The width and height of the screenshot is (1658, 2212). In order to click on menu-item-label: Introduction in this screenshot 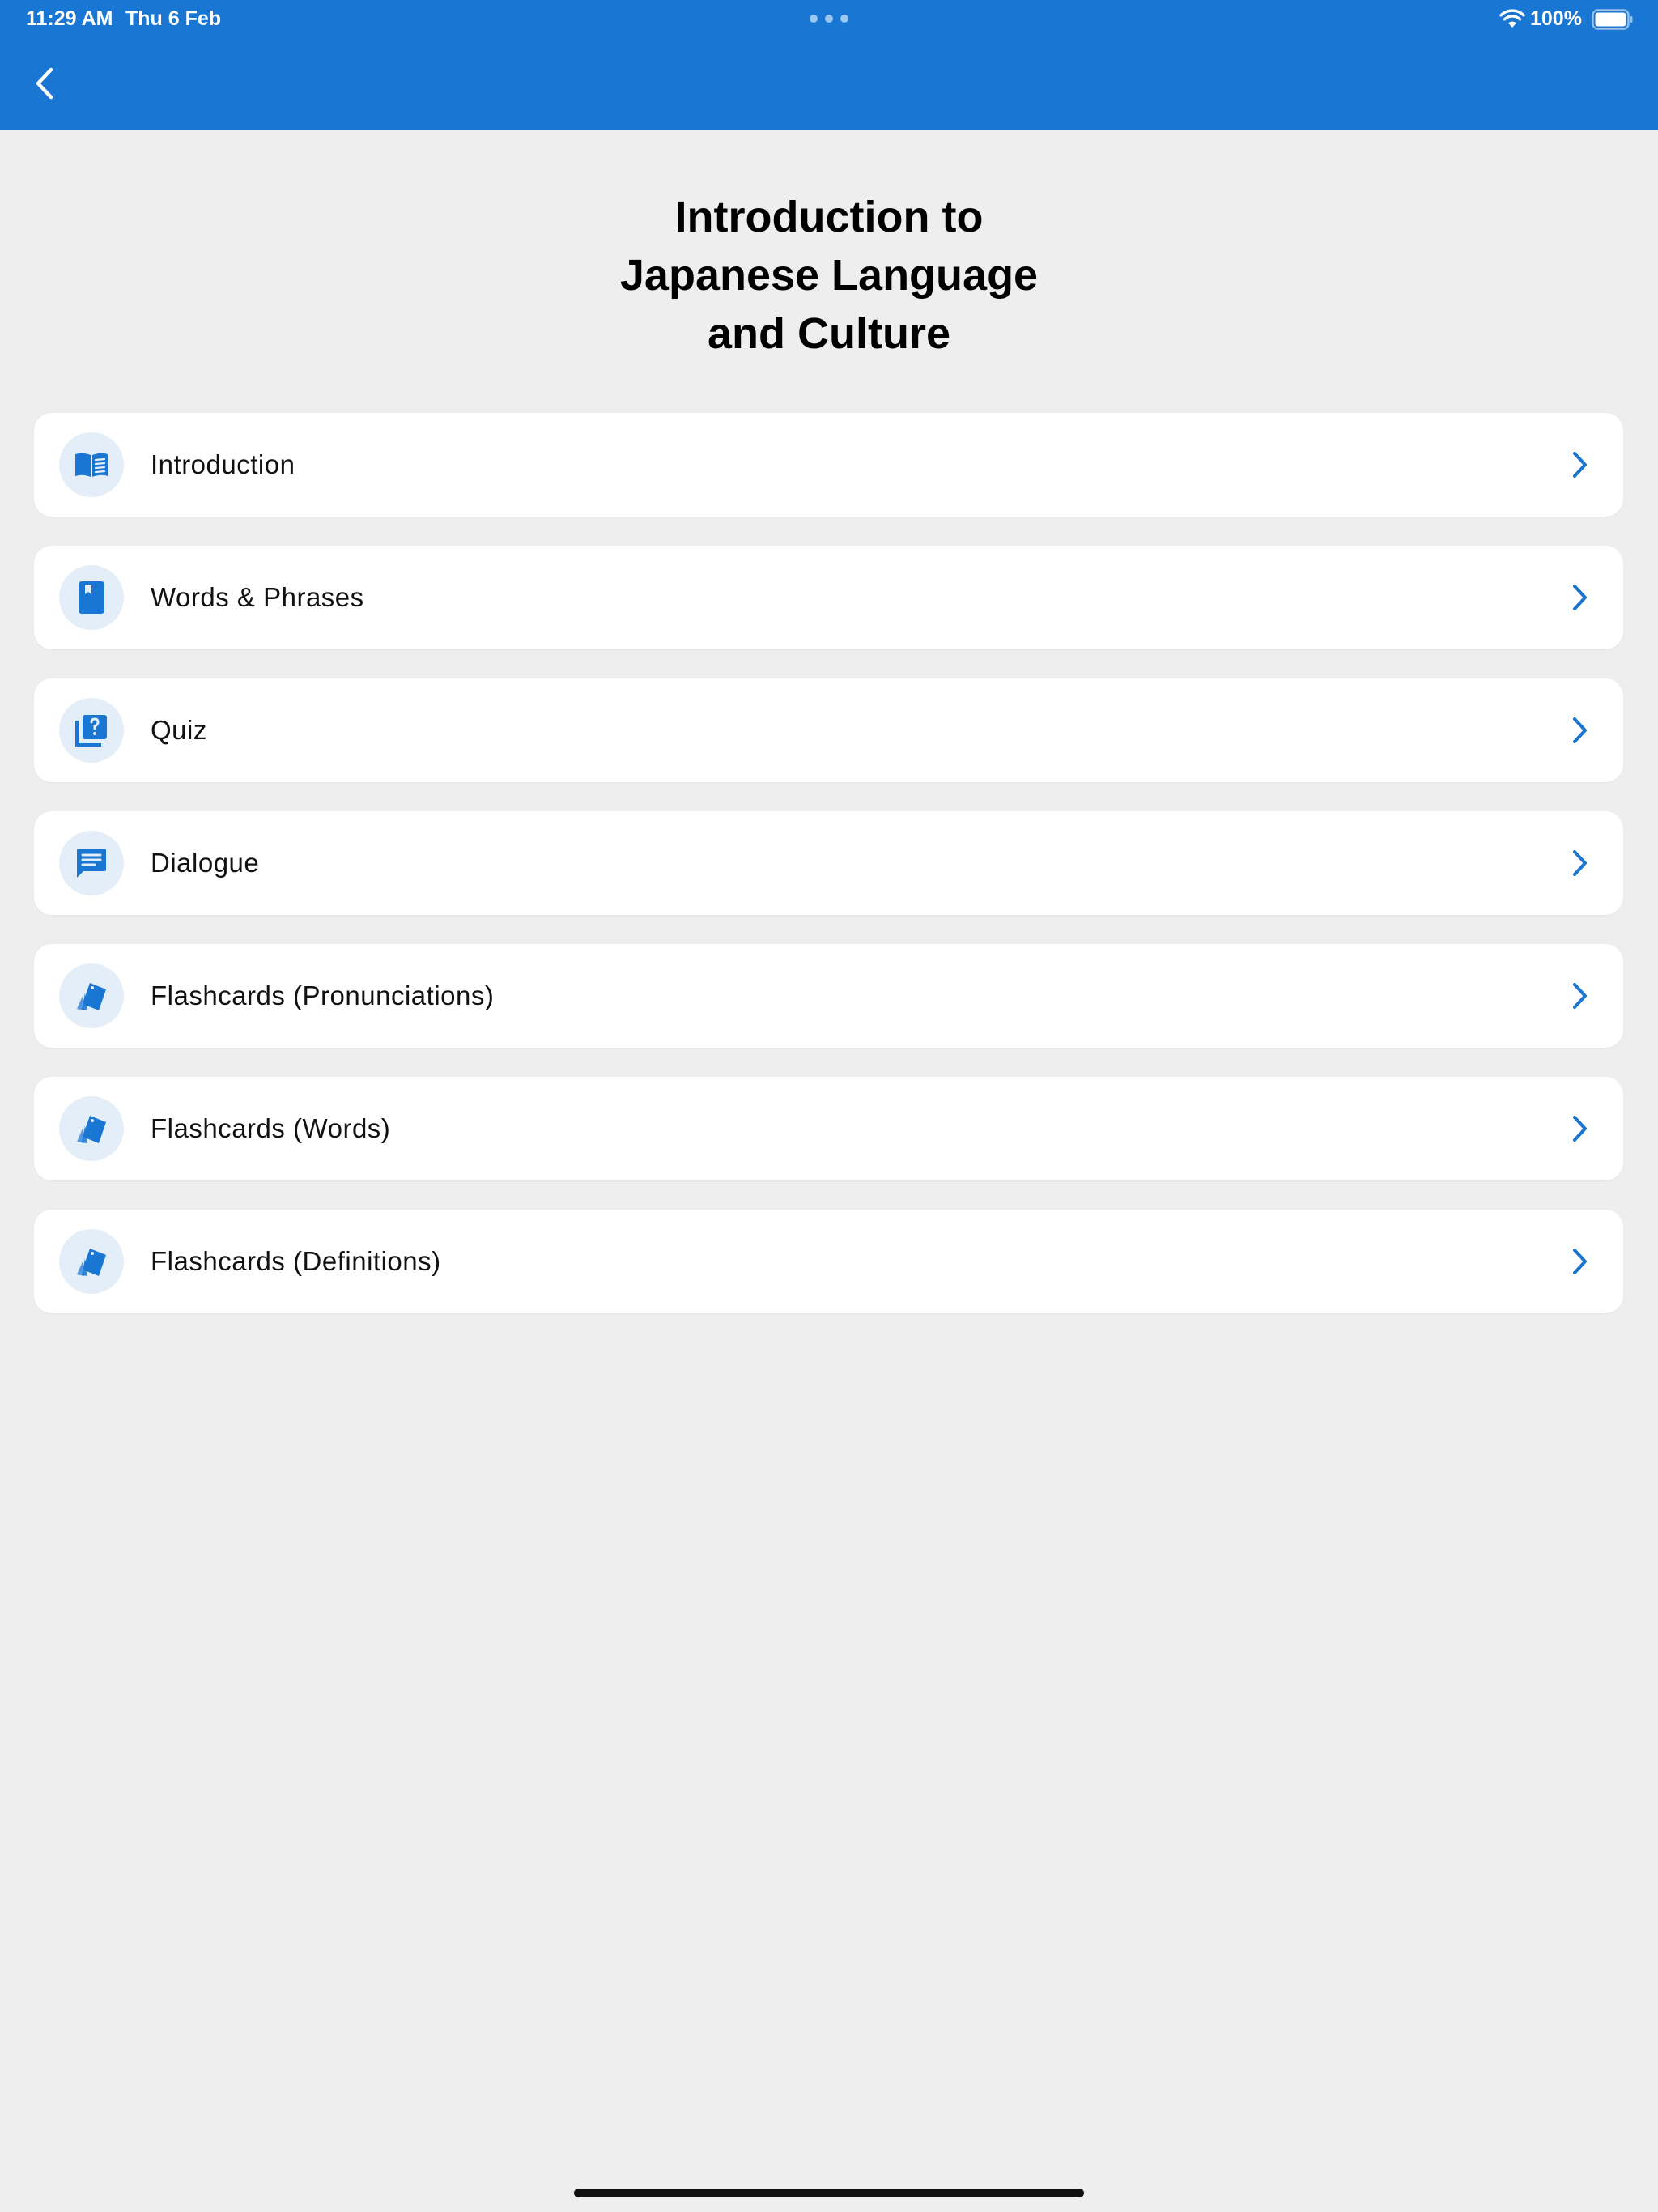, I will do `click(223, 464)`.